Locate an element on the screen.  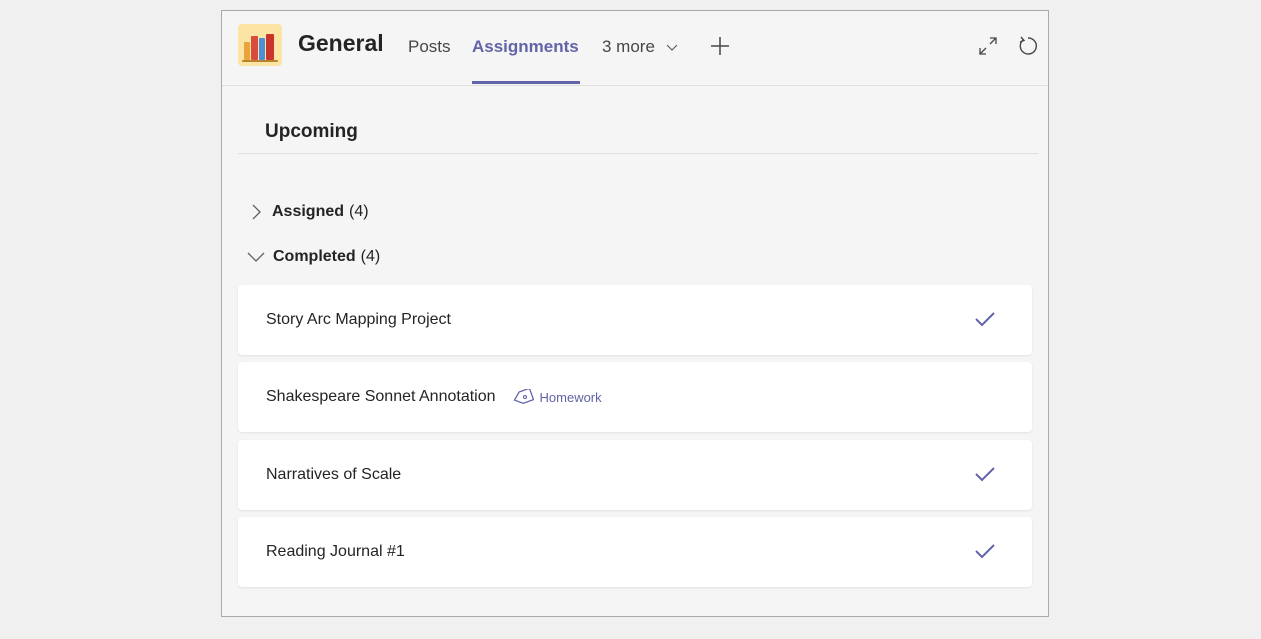
chevron-right-icon is located at coordinates (256, 212).